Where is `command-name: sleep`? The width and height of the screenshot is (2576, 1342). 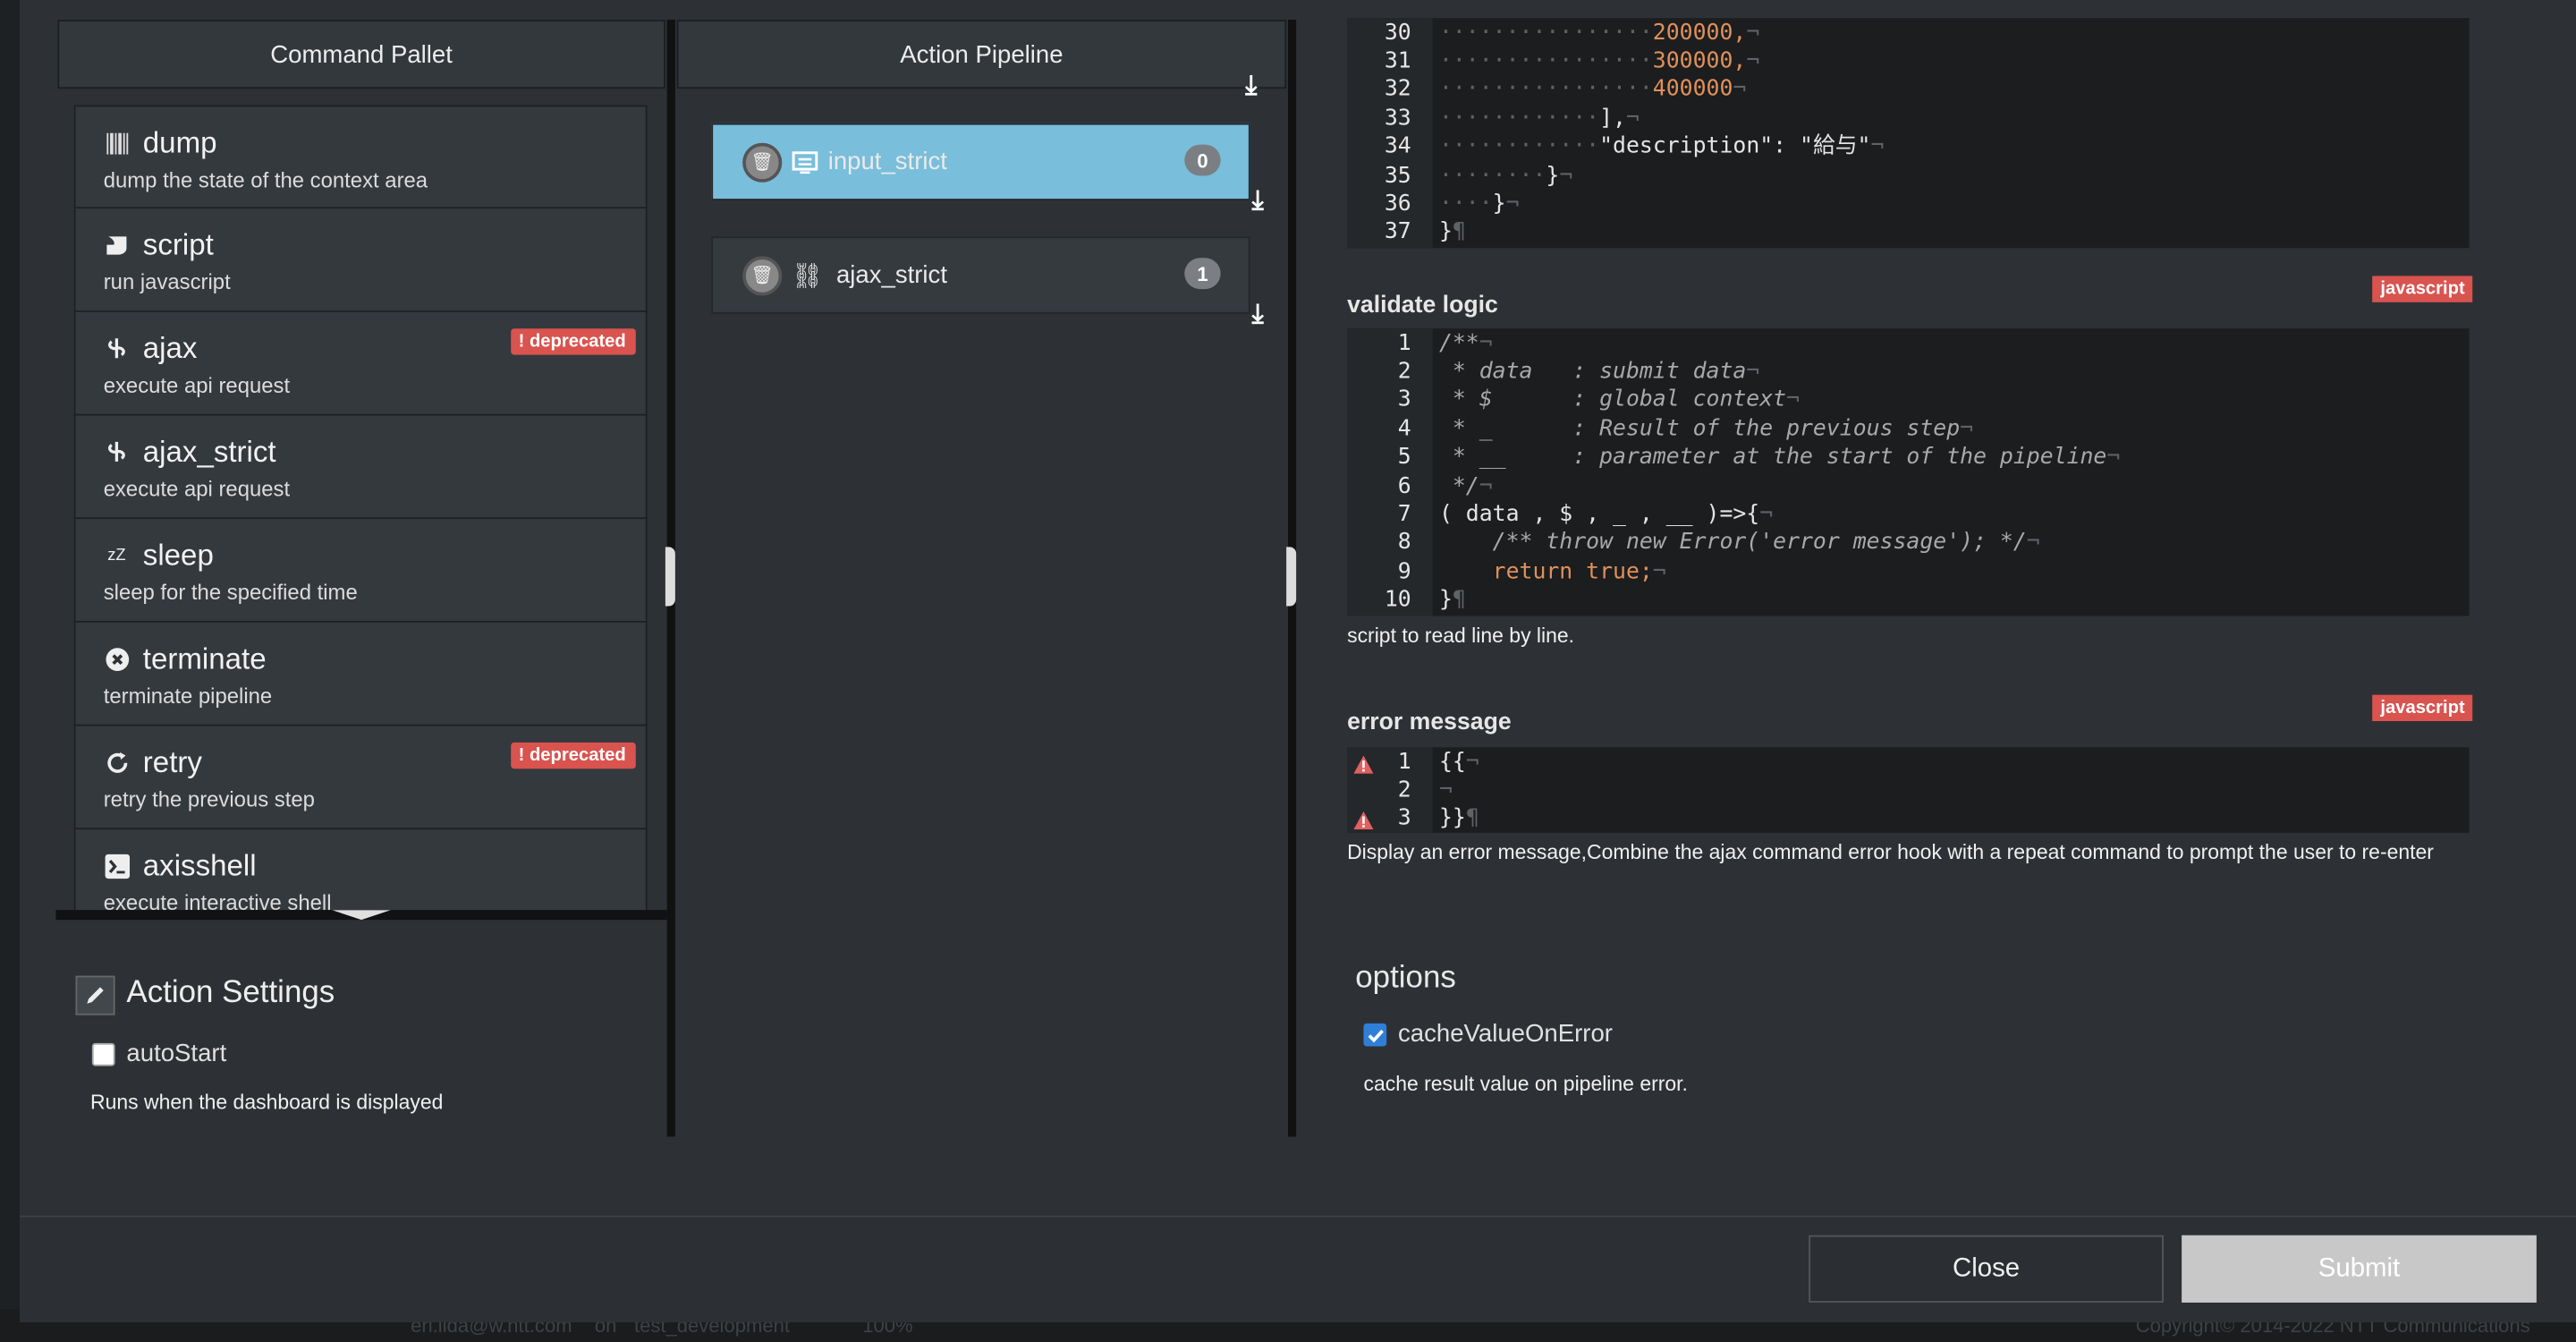
command-name: sleep is located at coordinates (178, 555).